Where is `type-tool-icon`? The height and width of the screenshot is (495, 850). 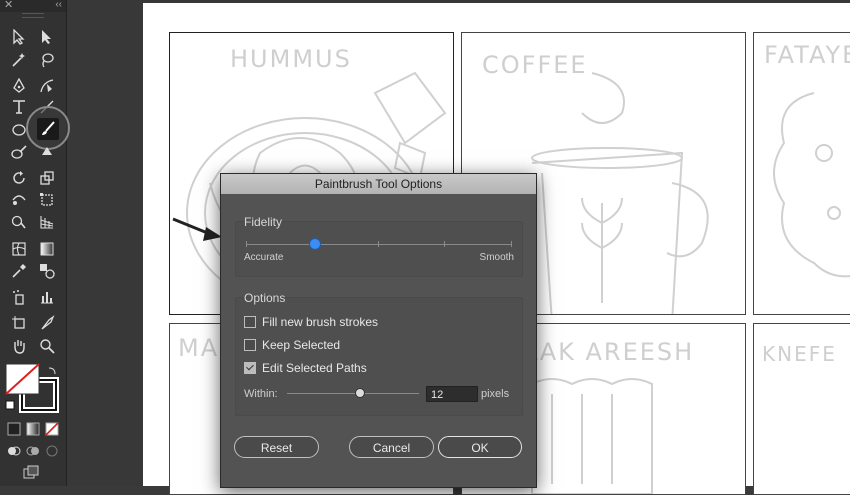
type-tool-icon is located at coordinates (19, 107).